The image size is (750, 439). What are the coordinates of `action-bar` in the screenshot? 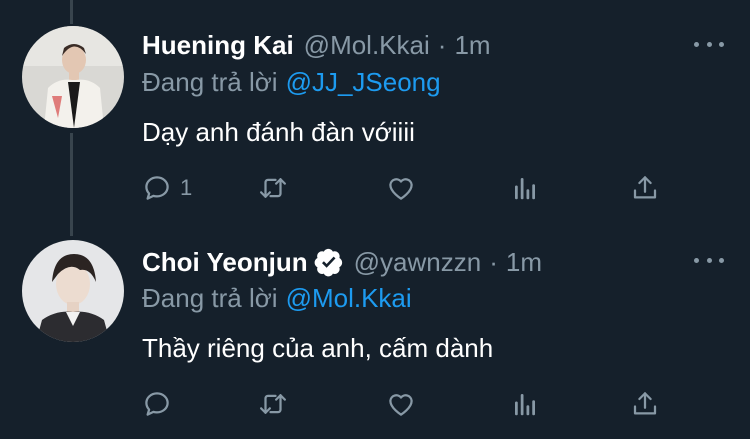 It's located at (375, 404).